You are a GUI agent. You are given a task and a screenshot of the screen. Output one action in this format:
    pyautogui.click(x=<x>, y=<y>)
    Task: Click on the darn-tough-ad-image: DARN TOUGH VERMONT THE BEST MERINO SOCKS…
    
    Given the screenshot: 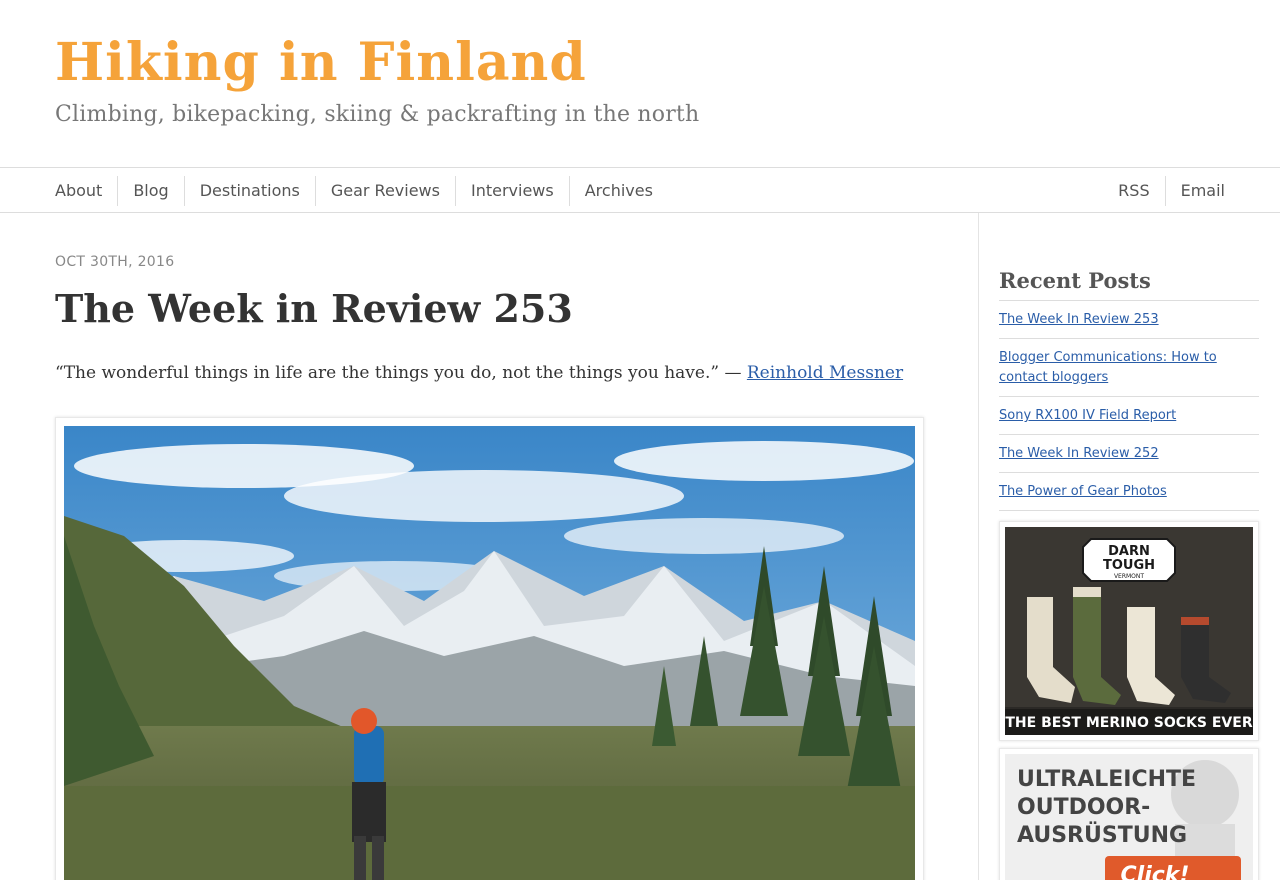 What is the action you would take?
    pyautogui.click(x=1129, y=631)
    